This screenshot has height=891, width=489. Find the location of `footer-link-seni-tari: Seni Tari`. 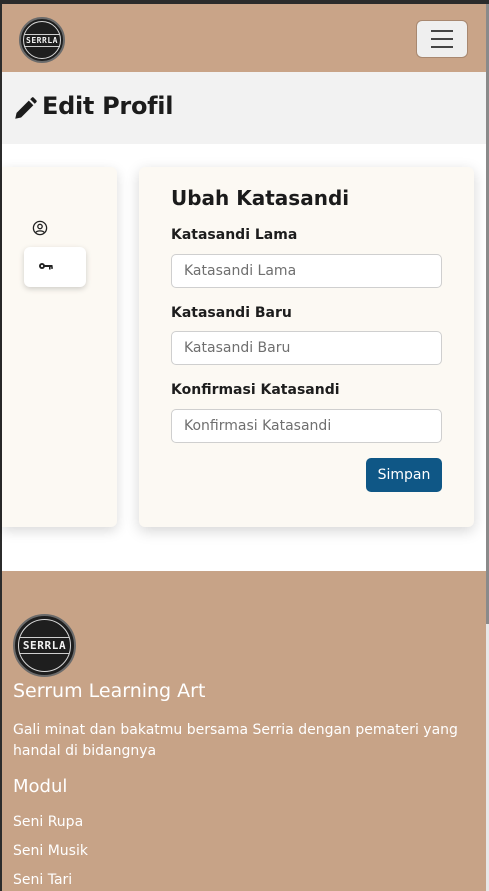

footer-link-seni-tari: Seni Tari is located at coordinates (42, 880).